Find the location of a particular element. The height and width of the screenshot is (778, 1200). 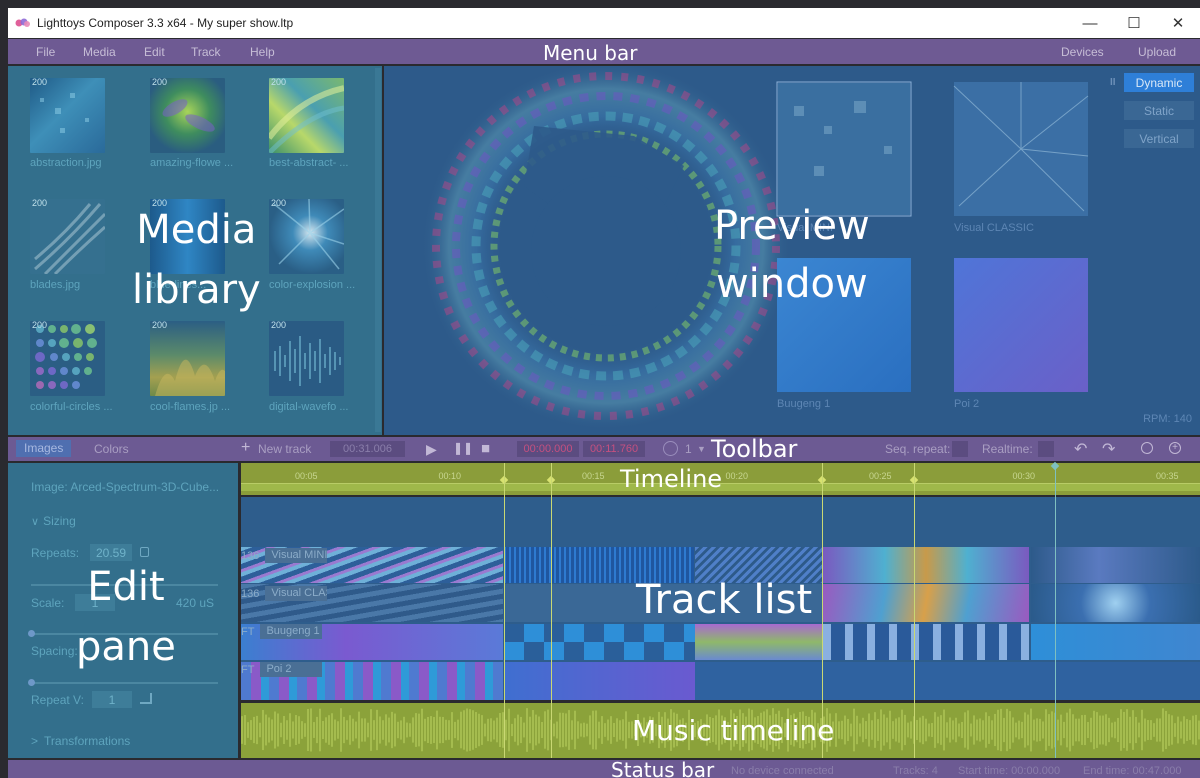

media-thumb-colorful-circles: 200 is located at coordinates (67, 358).